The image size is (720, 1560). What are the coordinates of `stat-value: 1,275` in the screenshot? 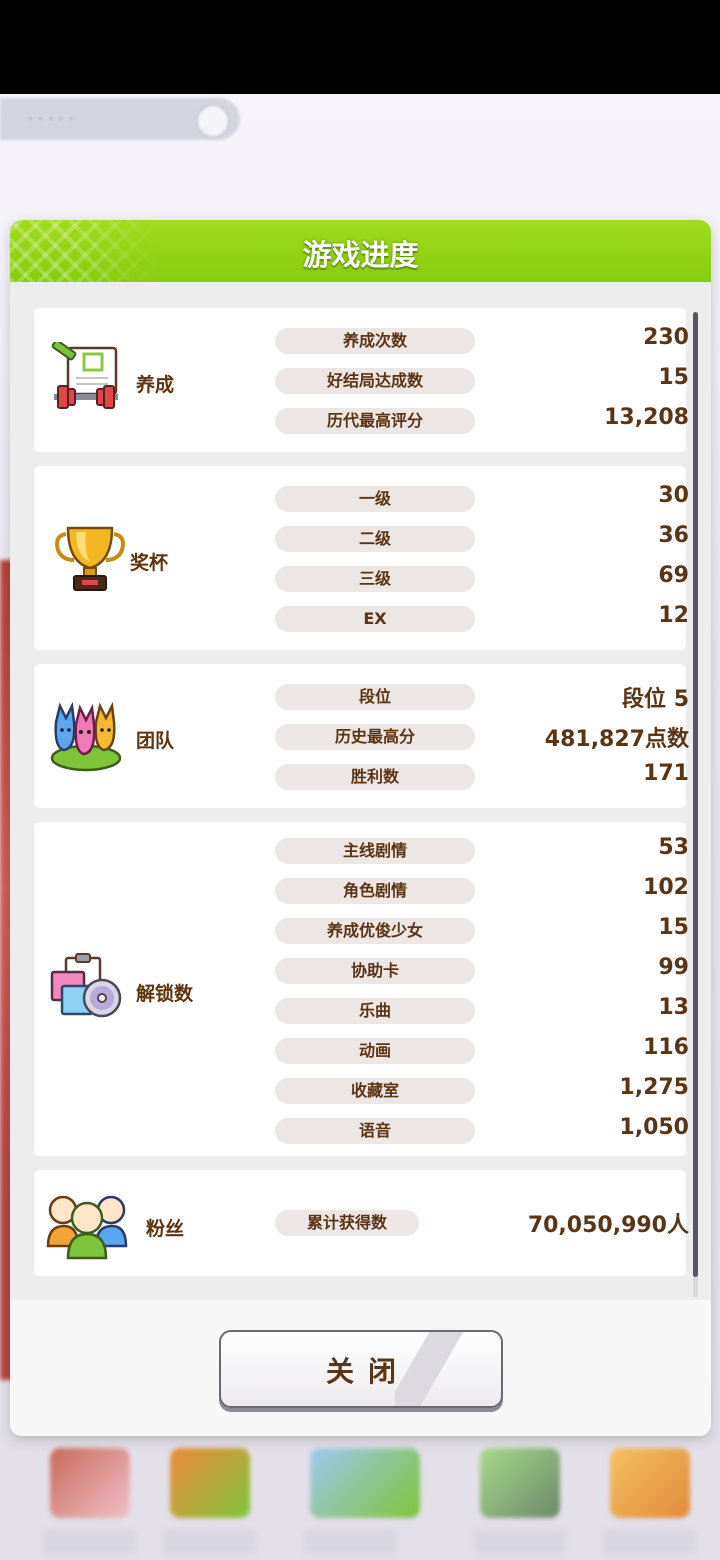 It's located at (654, 1087).